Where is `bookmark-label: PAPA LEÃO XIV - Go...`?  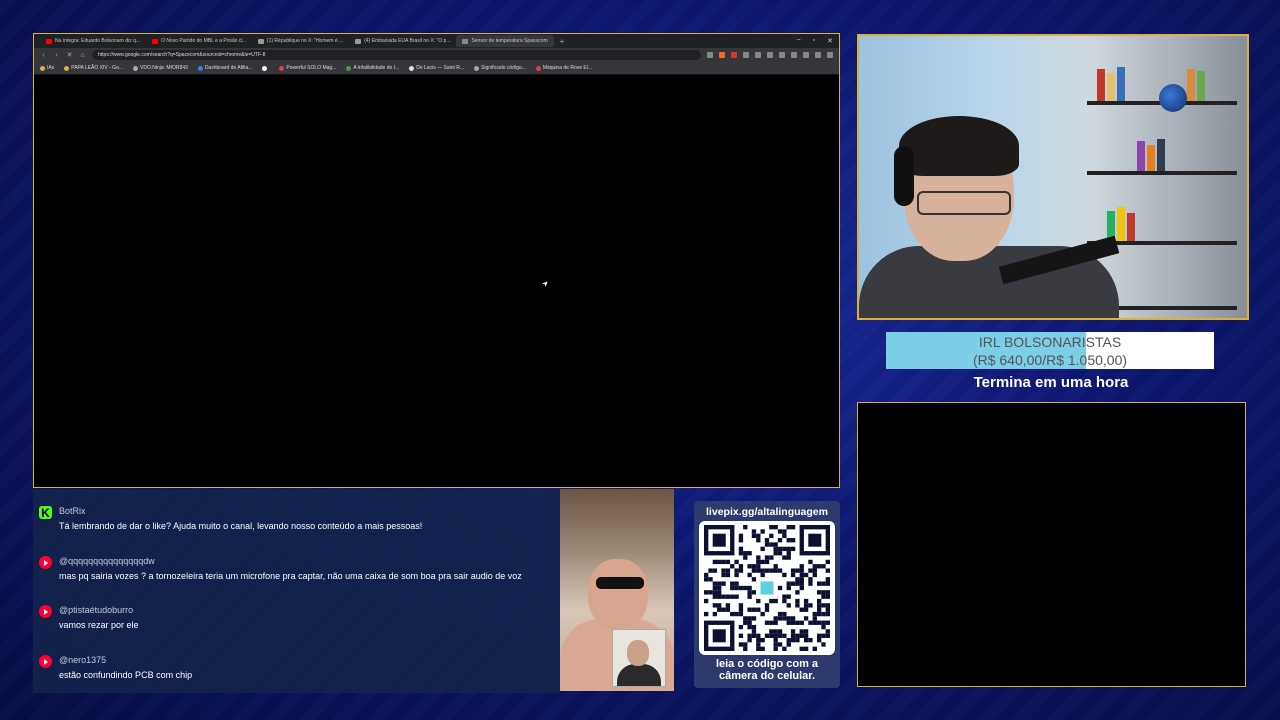
bookmark-label: PAPA LEÃO XIV - Go... is located at coordinates (97, 68).